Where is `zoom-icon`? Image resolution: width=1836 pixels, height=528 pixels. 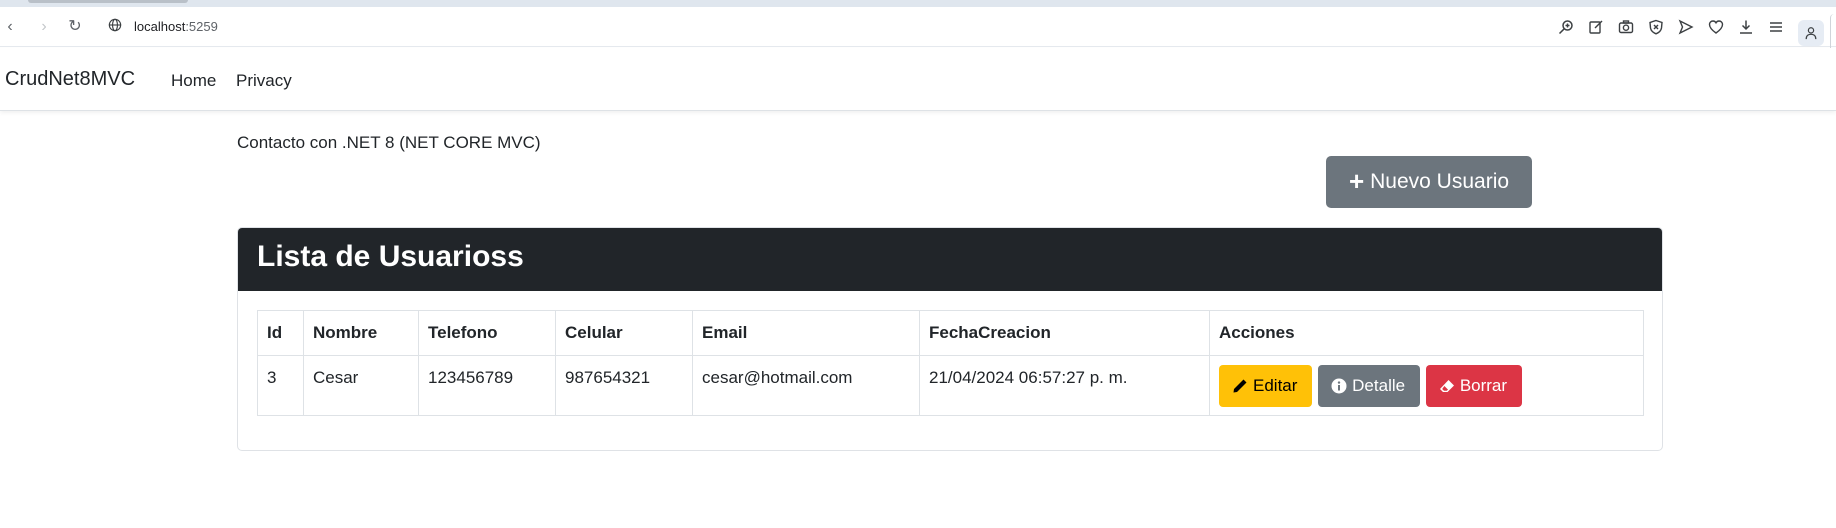 zoom-icon is located at coordinates (1566, 27).